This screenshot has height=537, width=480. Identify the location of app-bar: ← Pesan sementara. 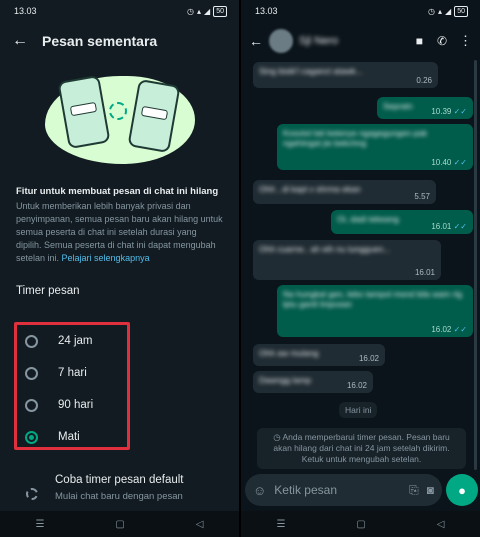
(119, 41).